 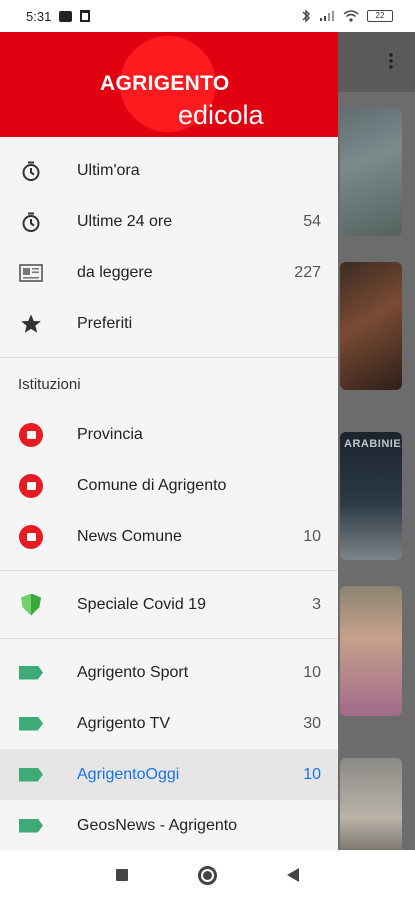 What do you see at coordinates (391, 61) in the screenshot?
I see `more-options-icon` at bounding box center [391, 61].